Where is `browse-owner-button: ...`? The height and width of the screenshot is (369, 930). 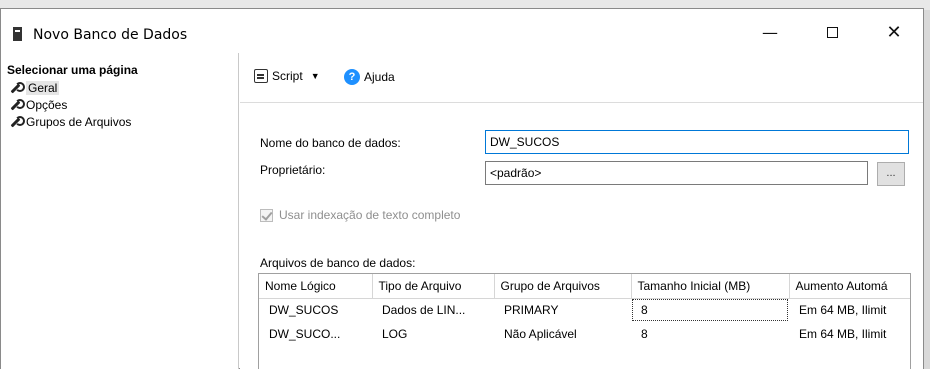
browse-owner-button: ... is located at coordinates (891, 174).